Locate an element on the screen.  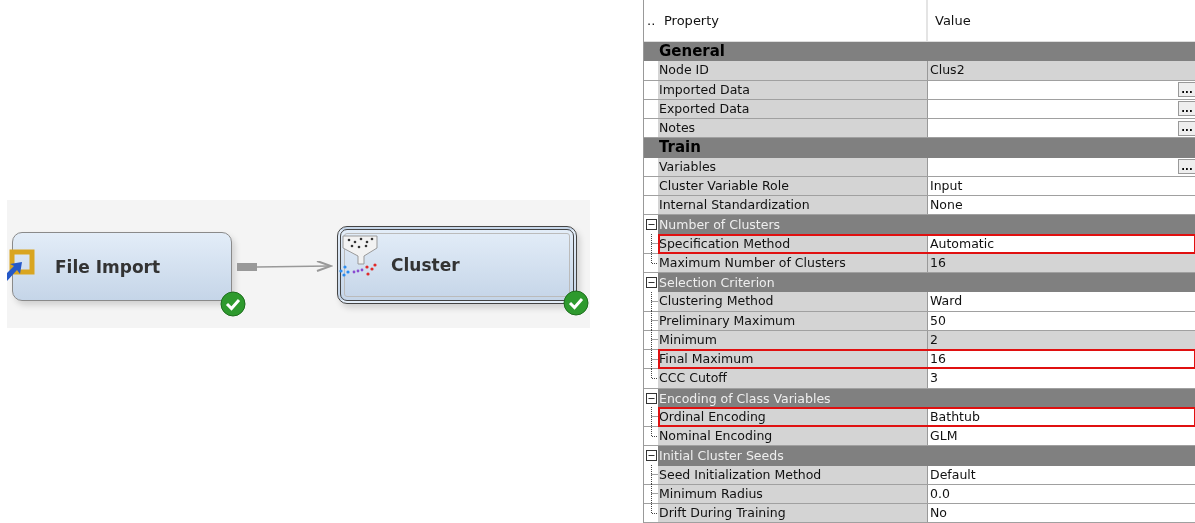
section-header: General is located at coordinates (692, 52).